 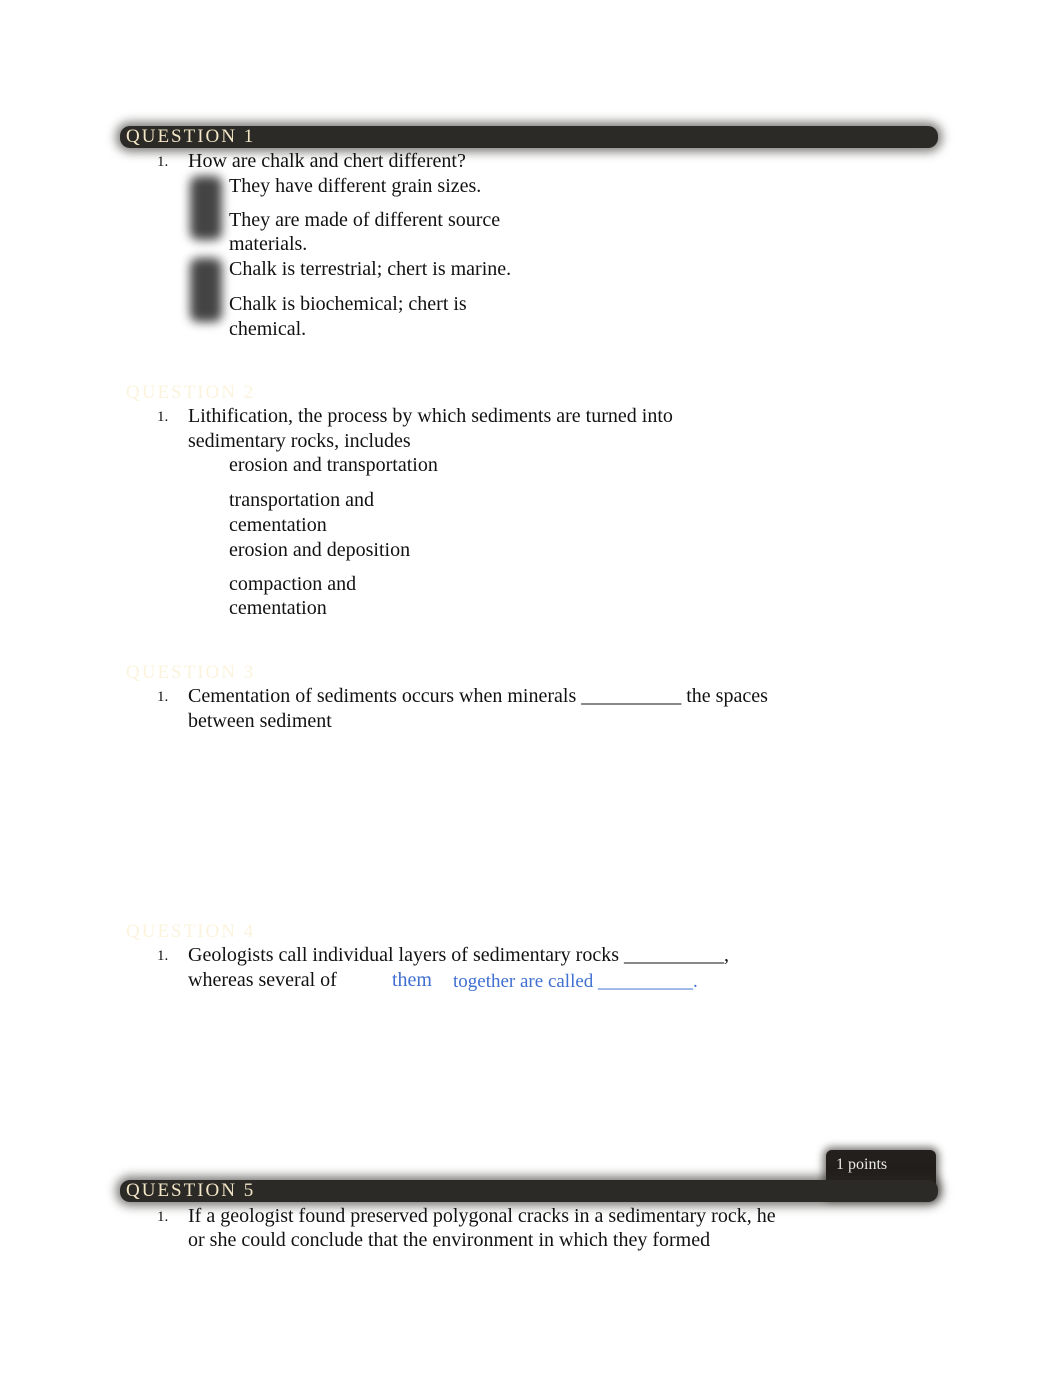 I want to click on question-title: QUESTION 4, so click(x=191, y=931).